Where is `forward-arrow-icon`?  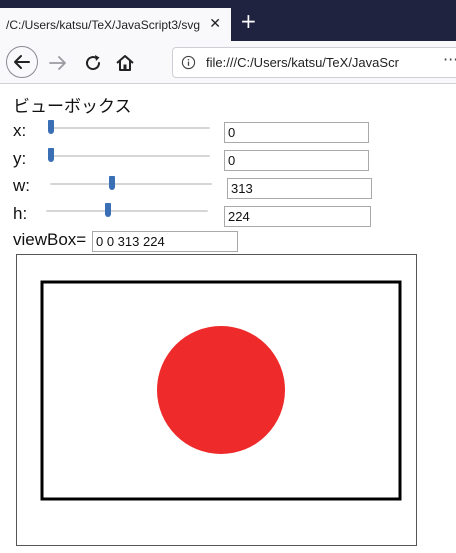
forward-arrow-icon is located at coordinates (57, 63).